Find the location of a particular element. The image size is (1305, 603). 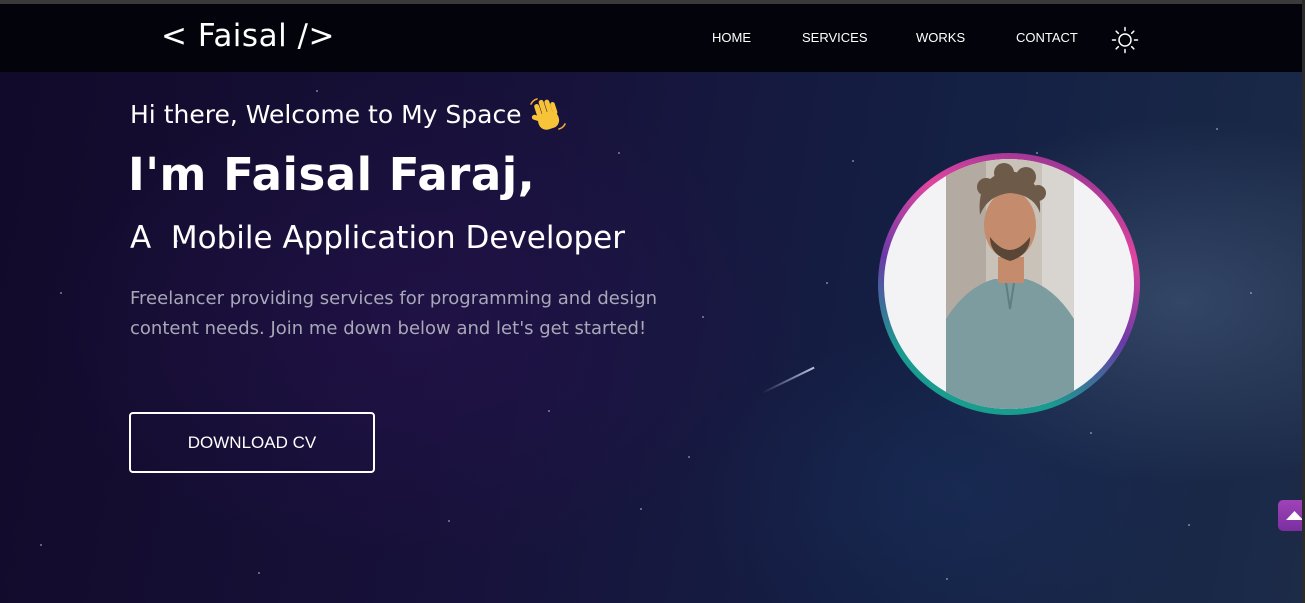

site-logo: < Faisal /> is located at coordinates (248, 36).